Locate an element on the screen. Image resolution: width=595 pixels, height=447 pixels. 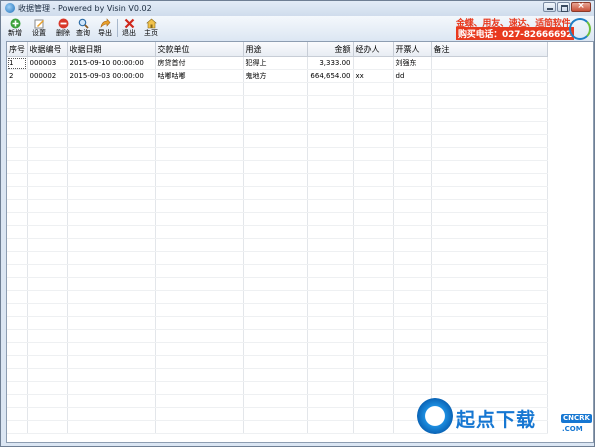
table-cell: 房贷首付 is located at coordinates (199, 63).